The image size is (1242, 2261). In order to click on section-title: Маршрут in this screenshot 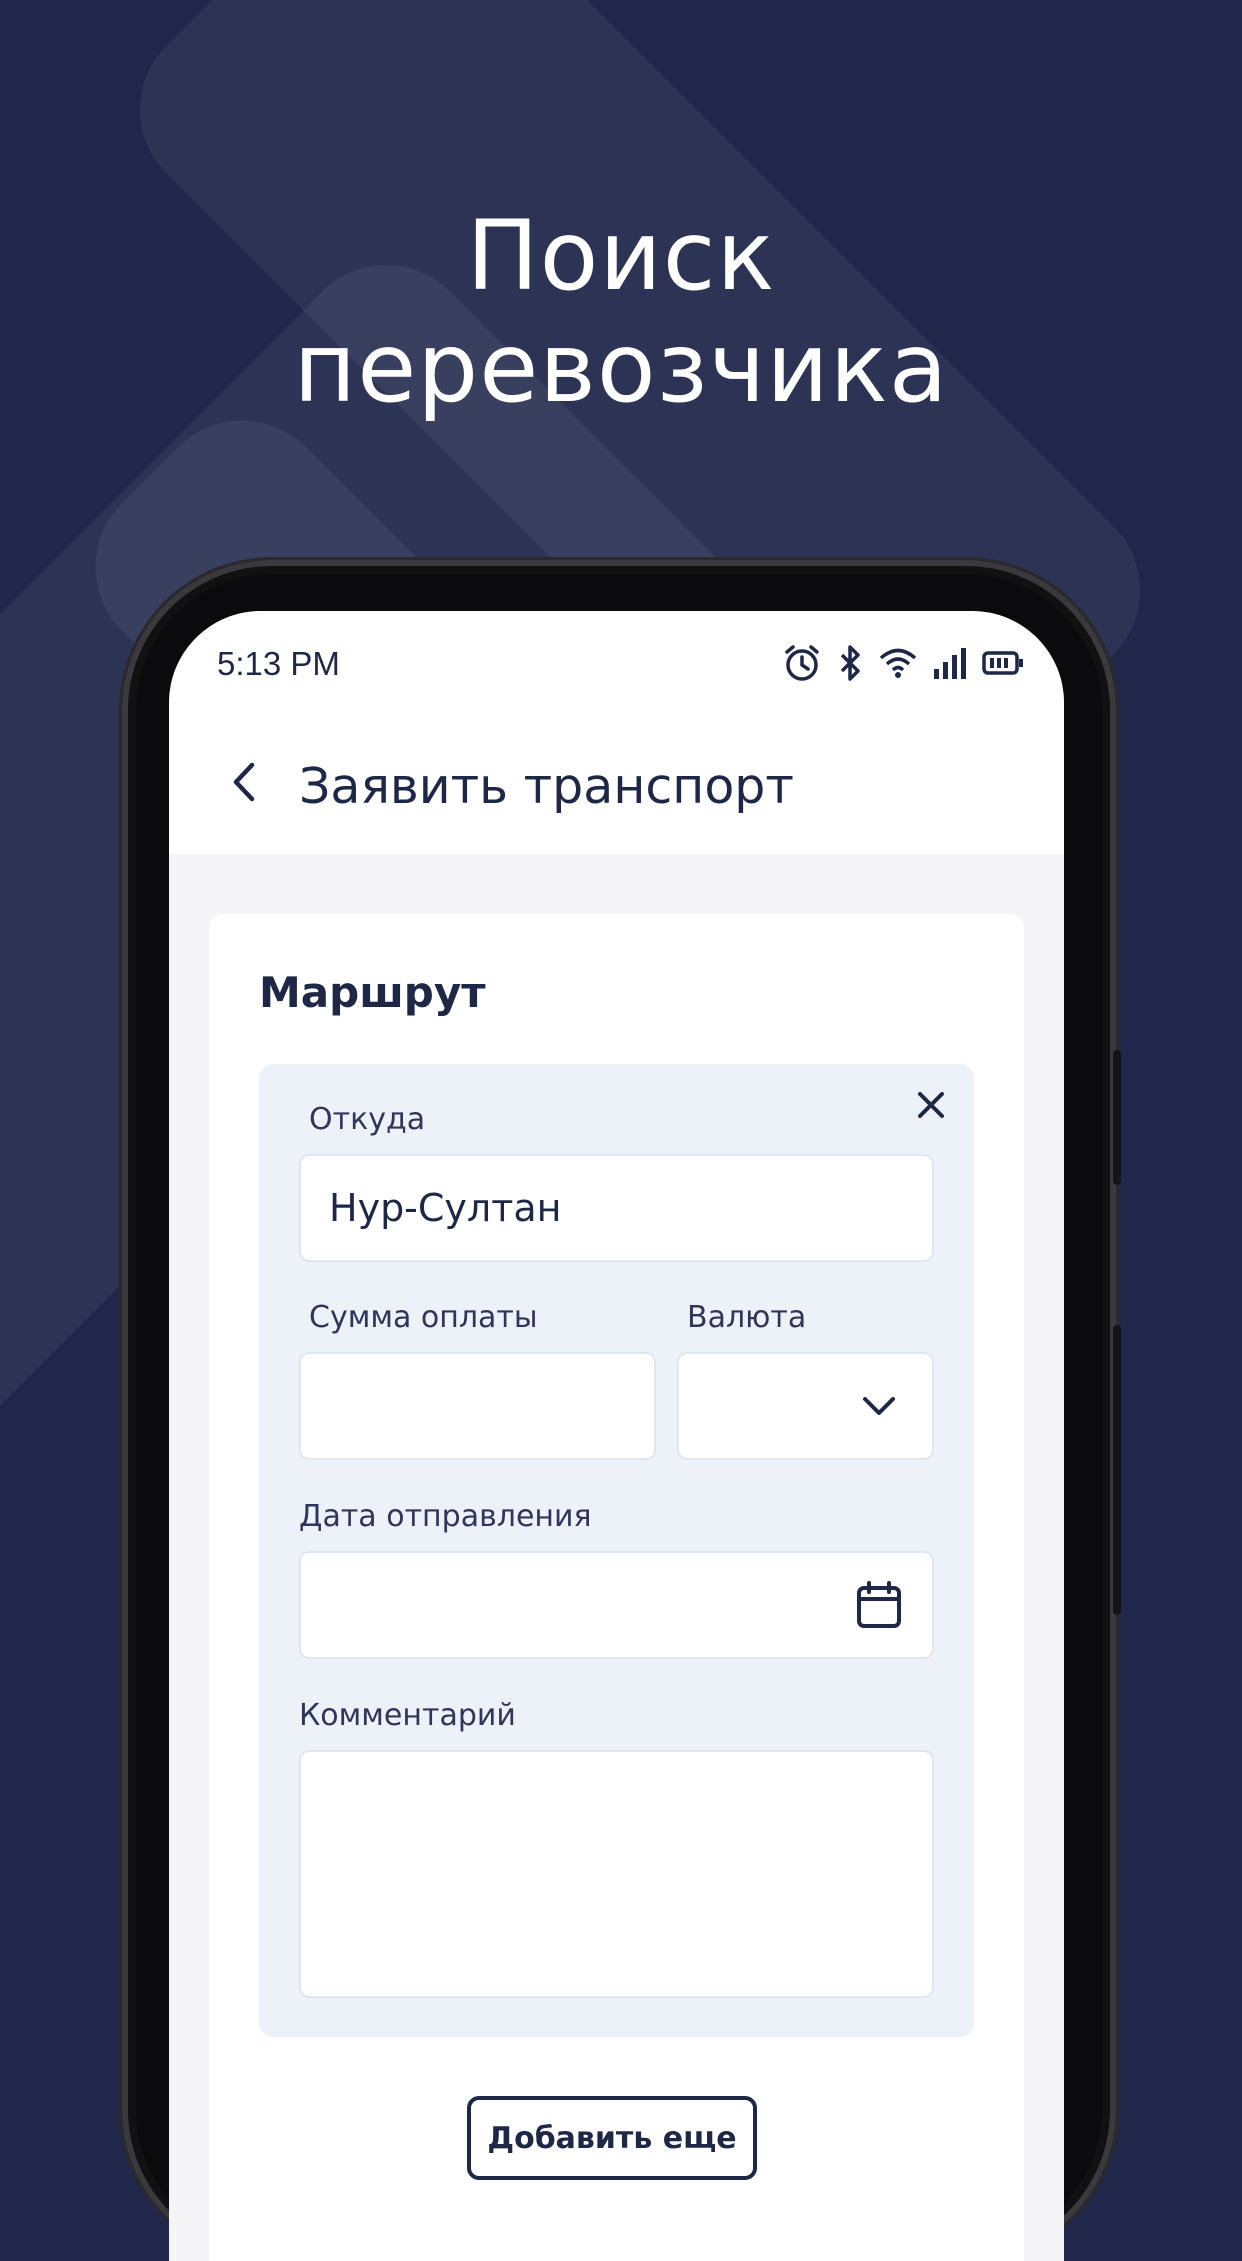, I will do `click(372, 992)`.